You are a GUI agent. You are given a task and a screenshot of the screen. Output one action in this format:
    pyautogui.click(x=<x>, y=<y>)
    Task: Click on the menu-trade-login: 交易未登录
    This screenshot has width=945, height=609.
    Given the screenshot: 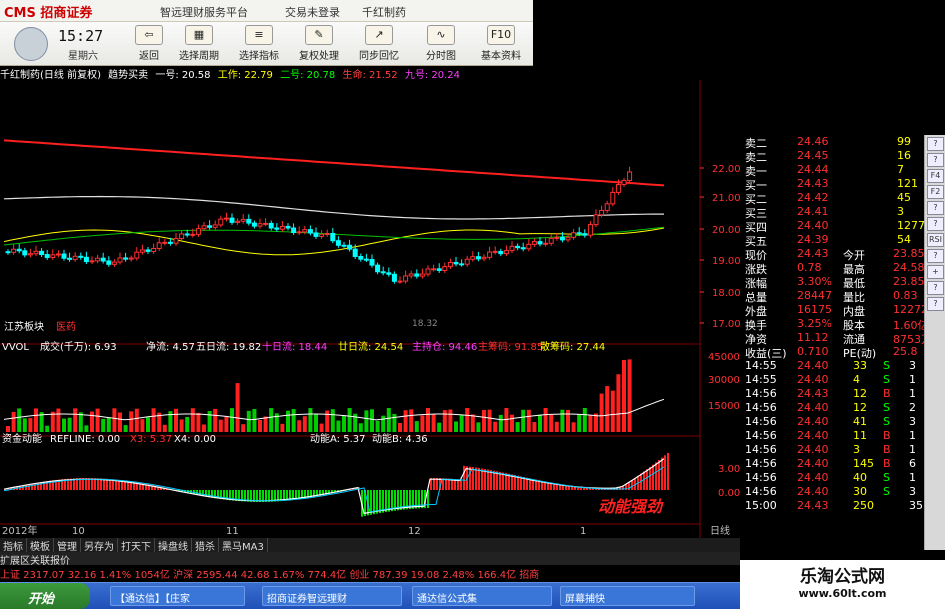 What is the action you would take?
    pyautogui.click(x=312, y=12)
    